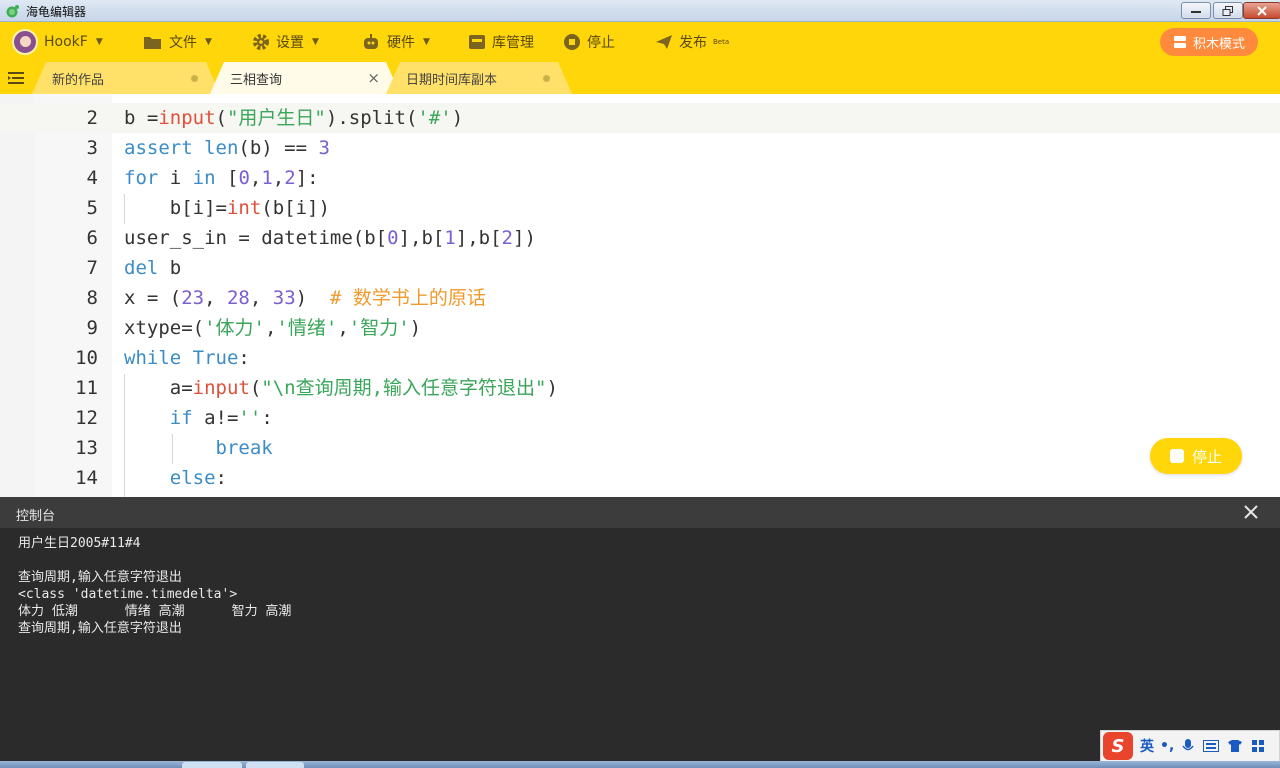 This screenshot has height=768, width=1280. I want to click on code-text: while True:, so click(187, 358).